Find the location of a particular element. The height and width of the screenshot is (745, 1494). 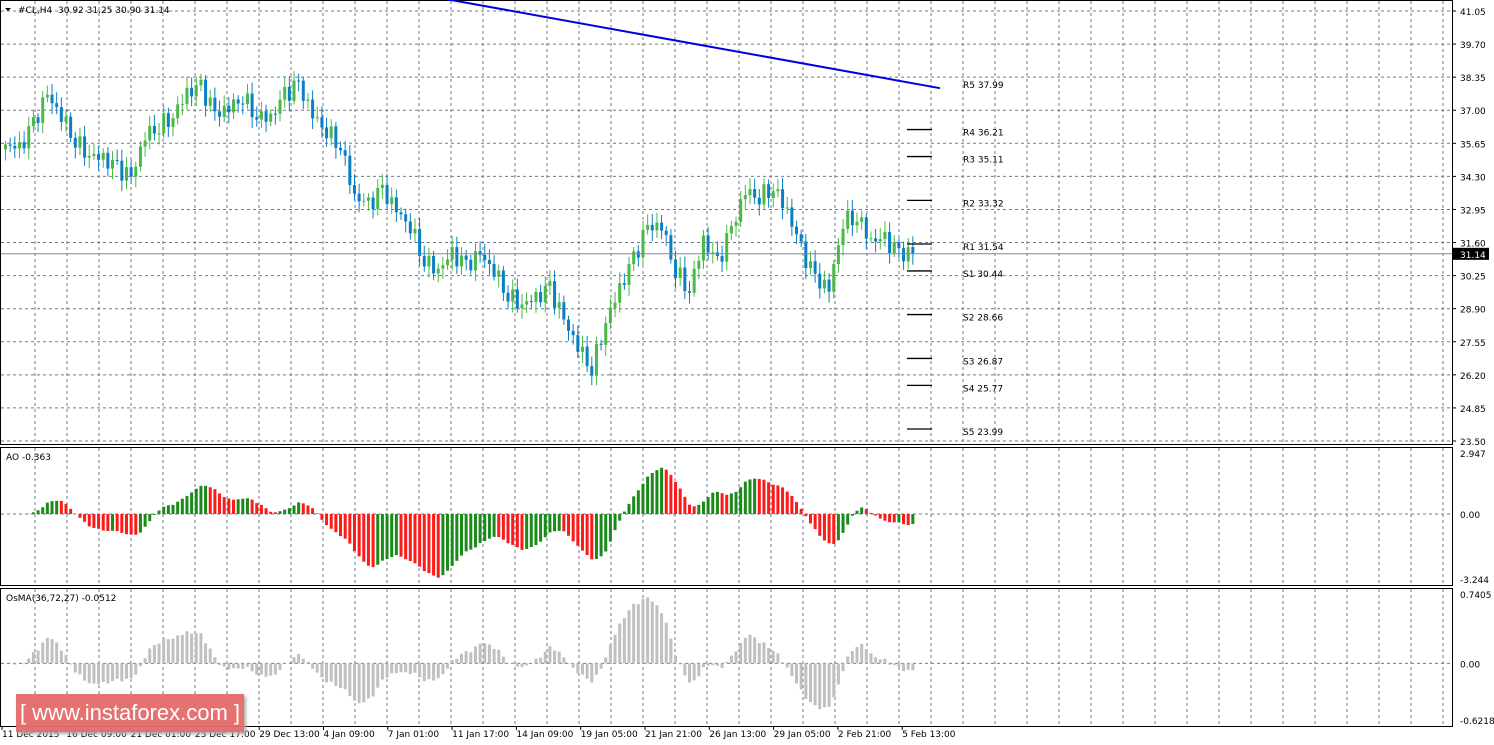

indicator-title: OsMA(36,72,27) -0.0512 is located at coordinates (61, 599).